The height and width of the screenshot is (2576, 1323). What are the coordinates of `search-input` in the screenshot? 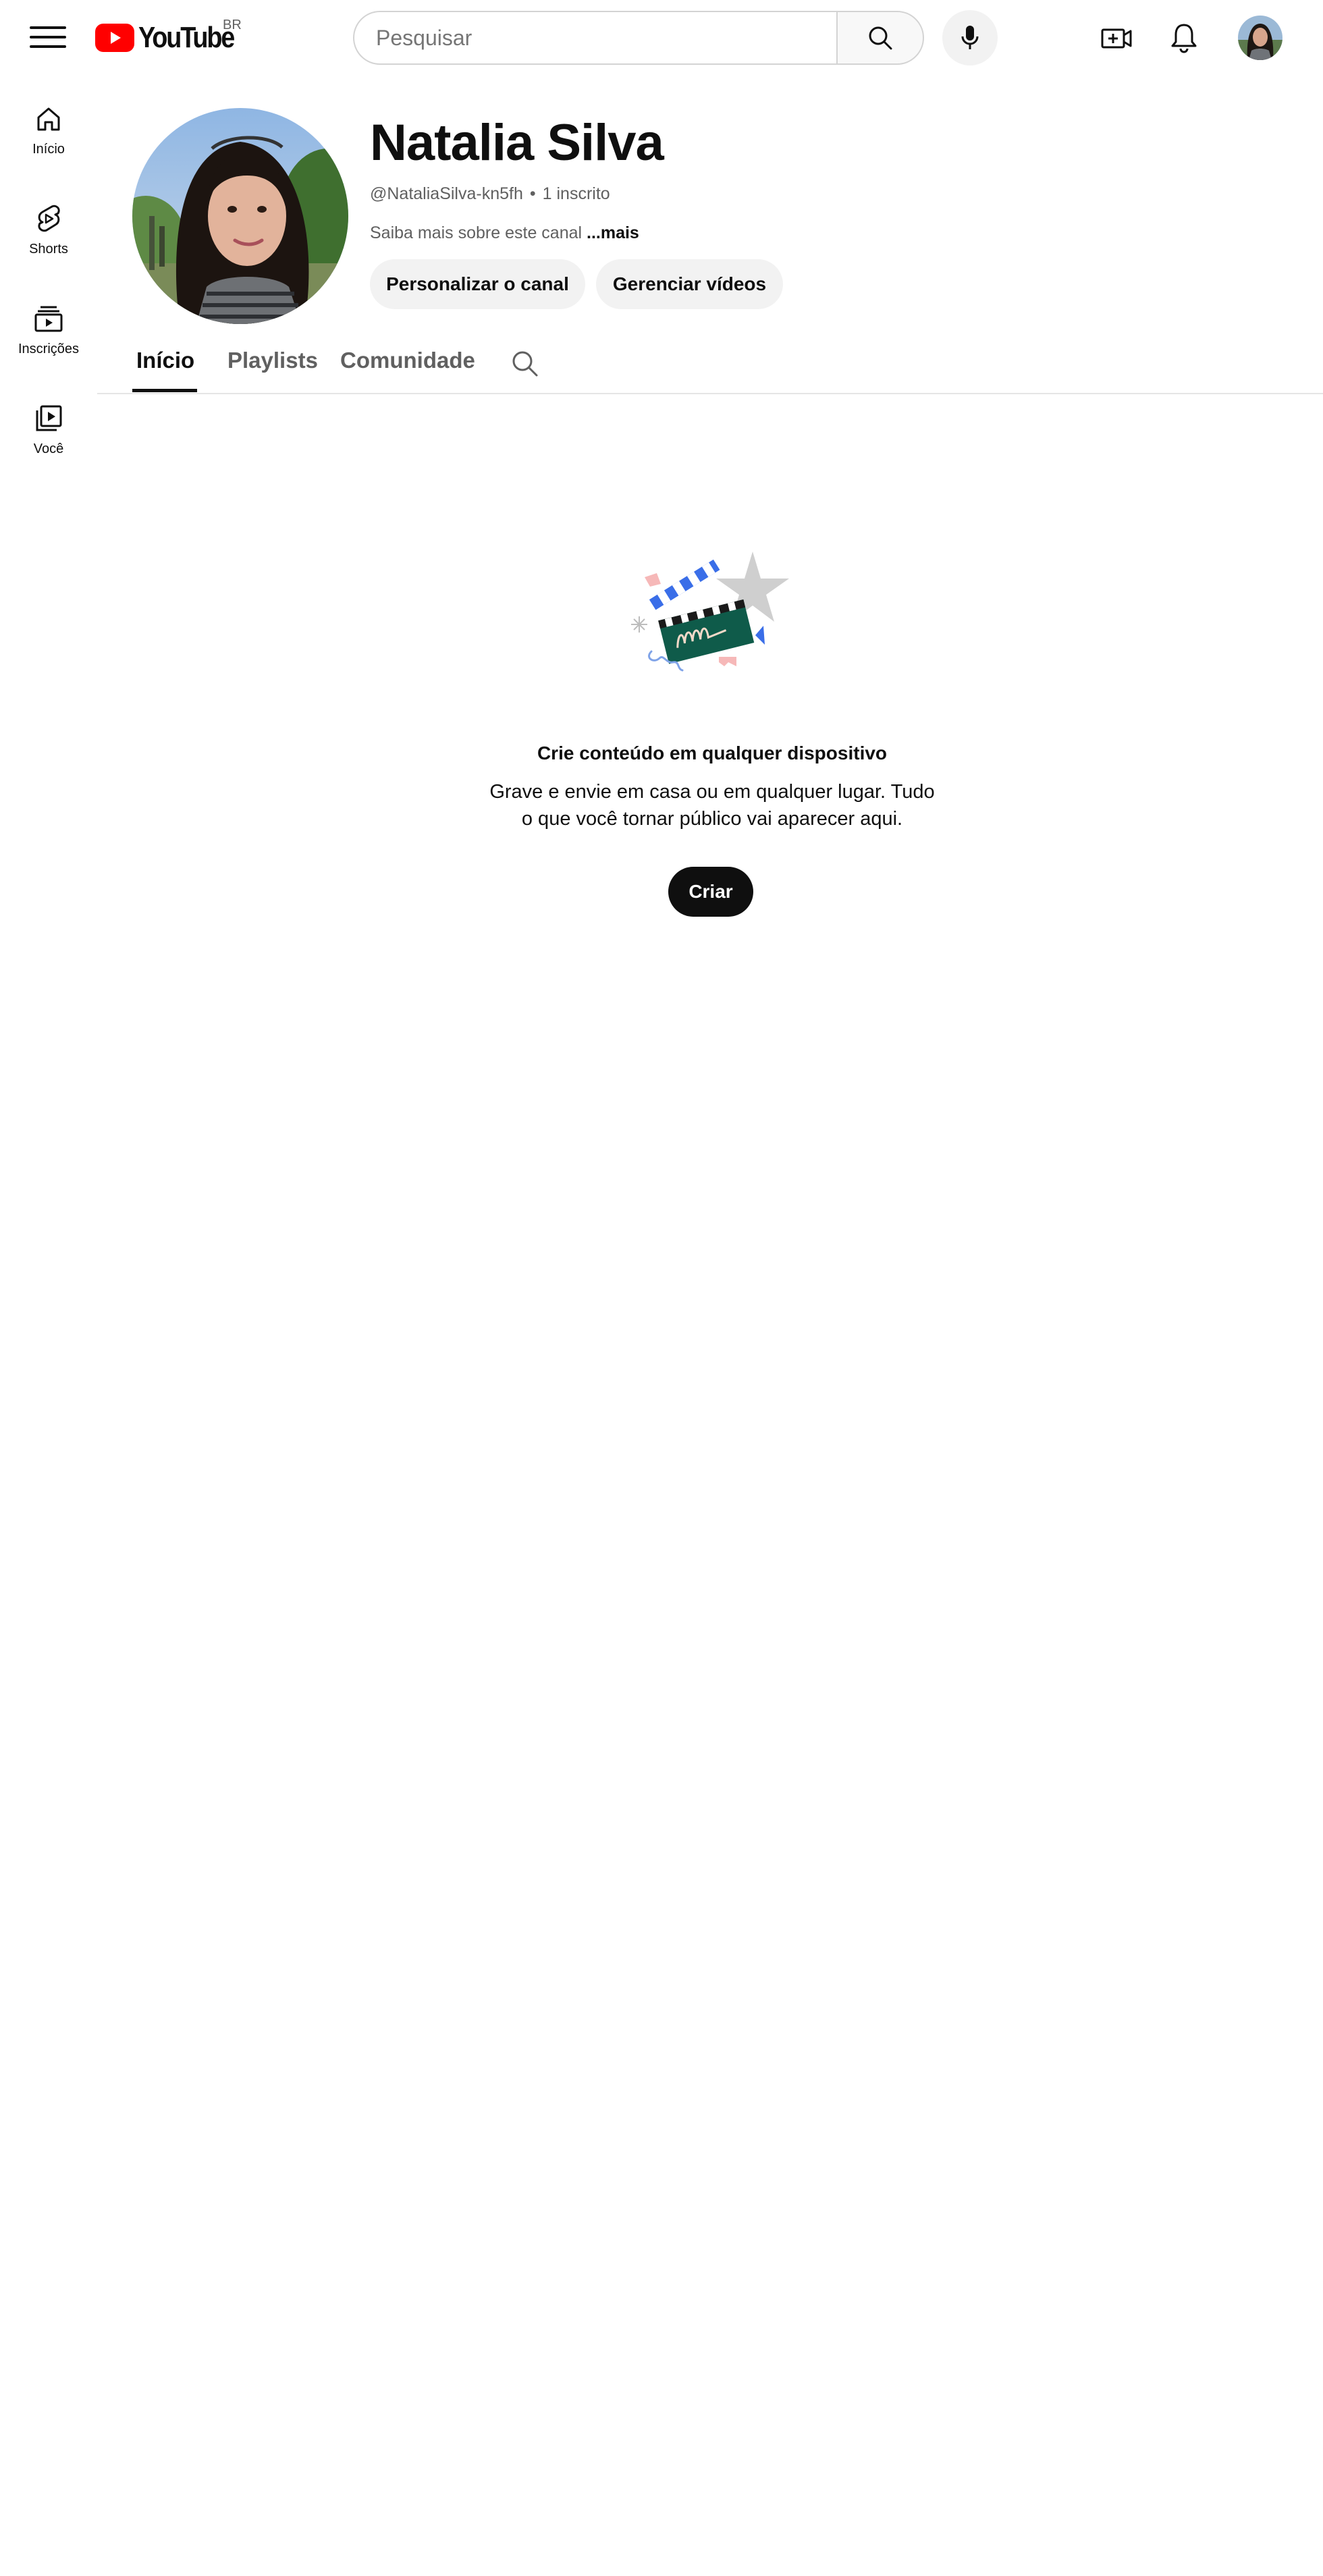 It's located at (596, 37).